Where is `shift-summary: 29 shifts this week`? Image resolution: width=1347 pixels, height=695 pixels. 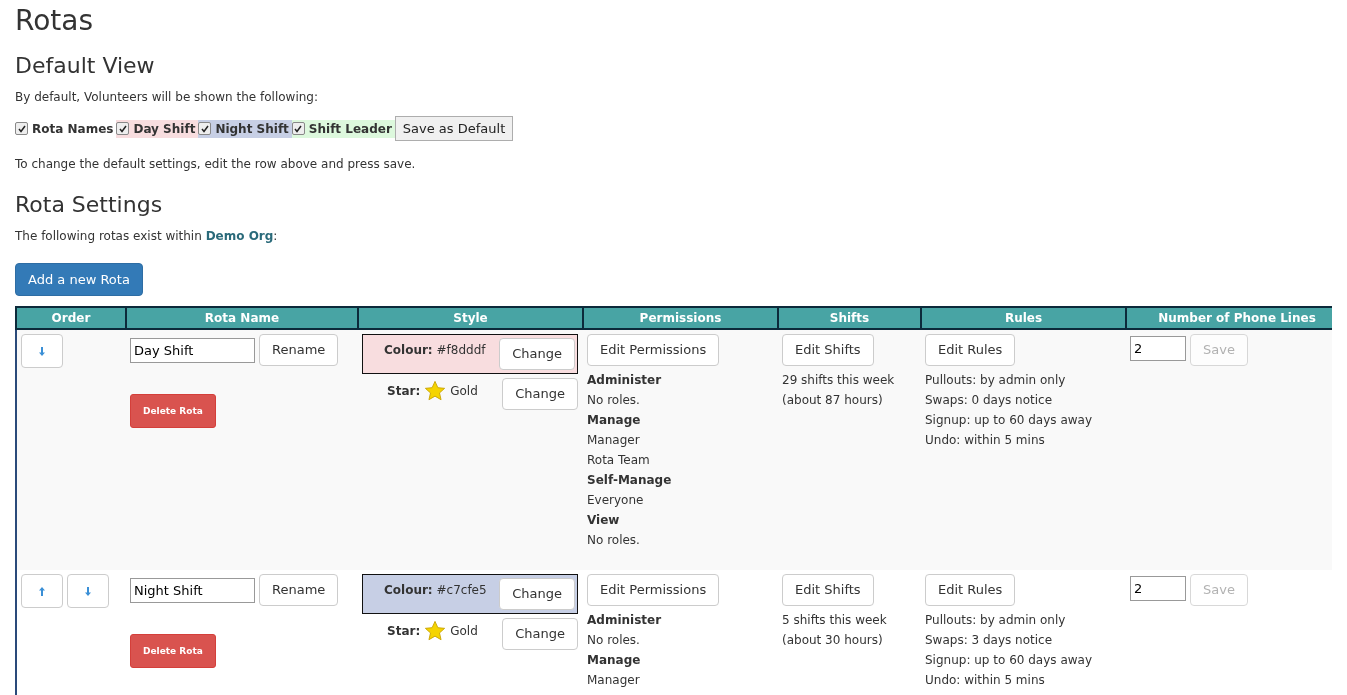
shift-summary: 29 shifts this week is located at coordinates (839, 380).